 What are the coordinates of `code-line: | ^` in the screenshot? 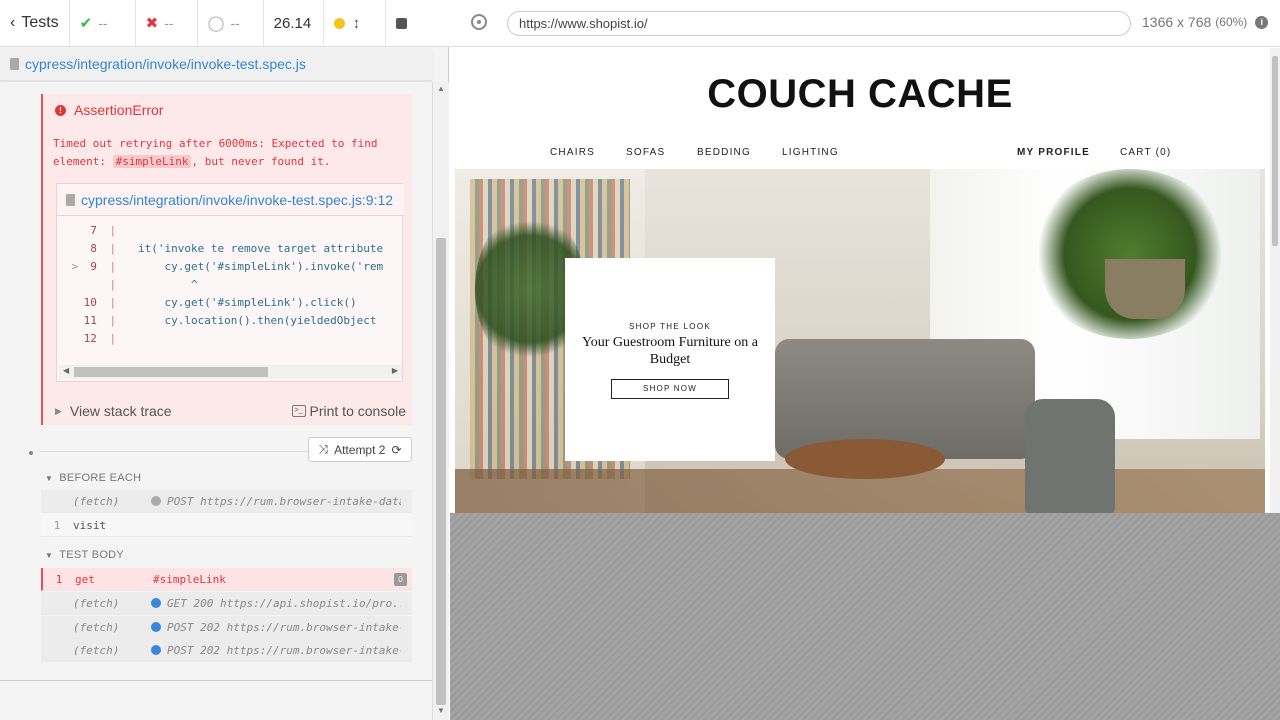 It's located at (150, 284).